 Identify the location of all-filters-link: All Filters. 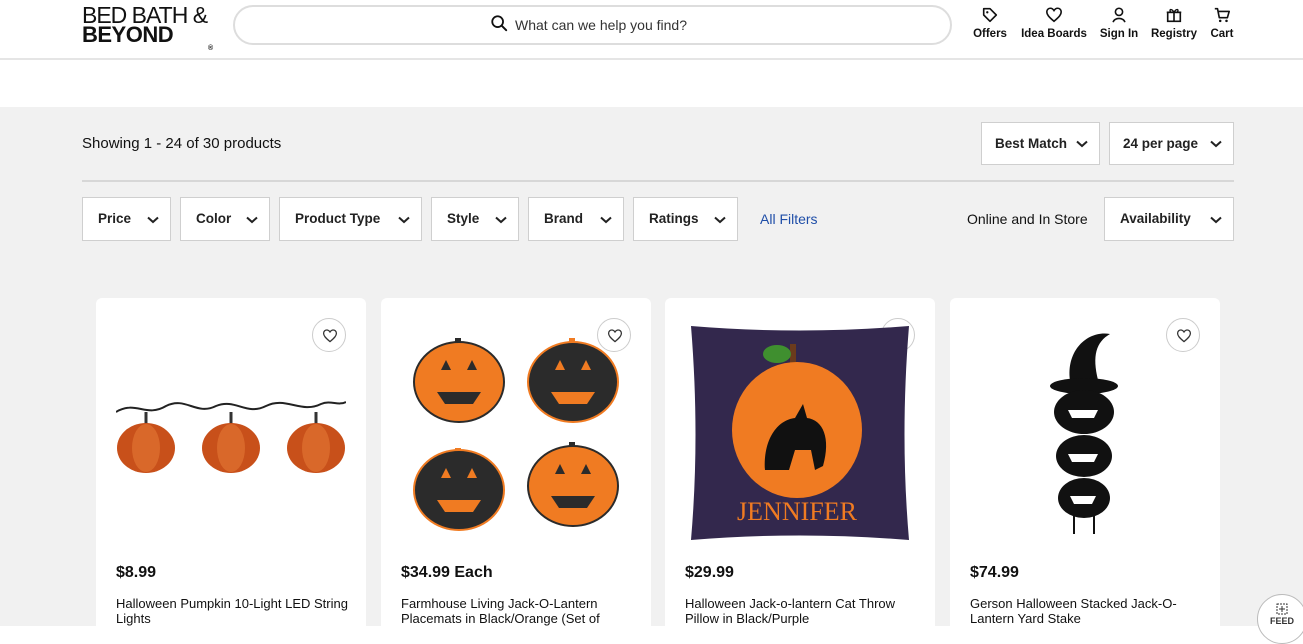
(789, 219).